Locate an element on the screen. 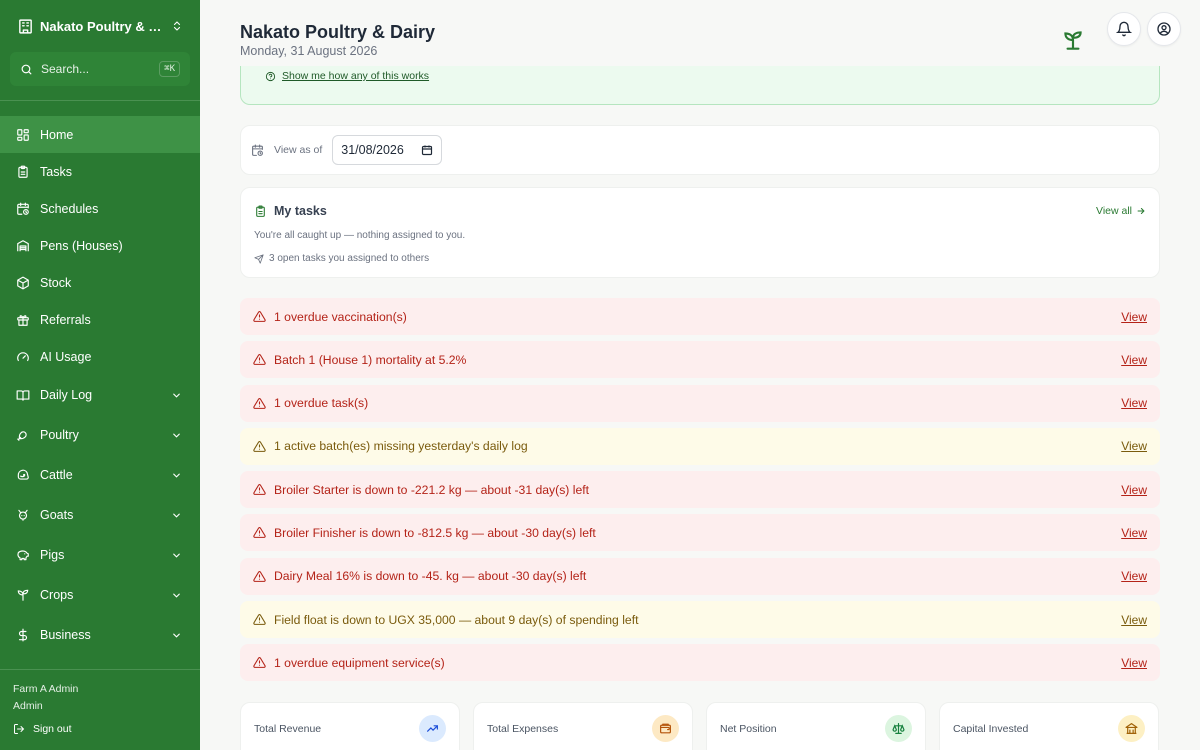 This screenshot has height=750, width=1200. alert-text: Batch 1 (House 1) mortality at 5.2% is located at coordinates (370, 359).